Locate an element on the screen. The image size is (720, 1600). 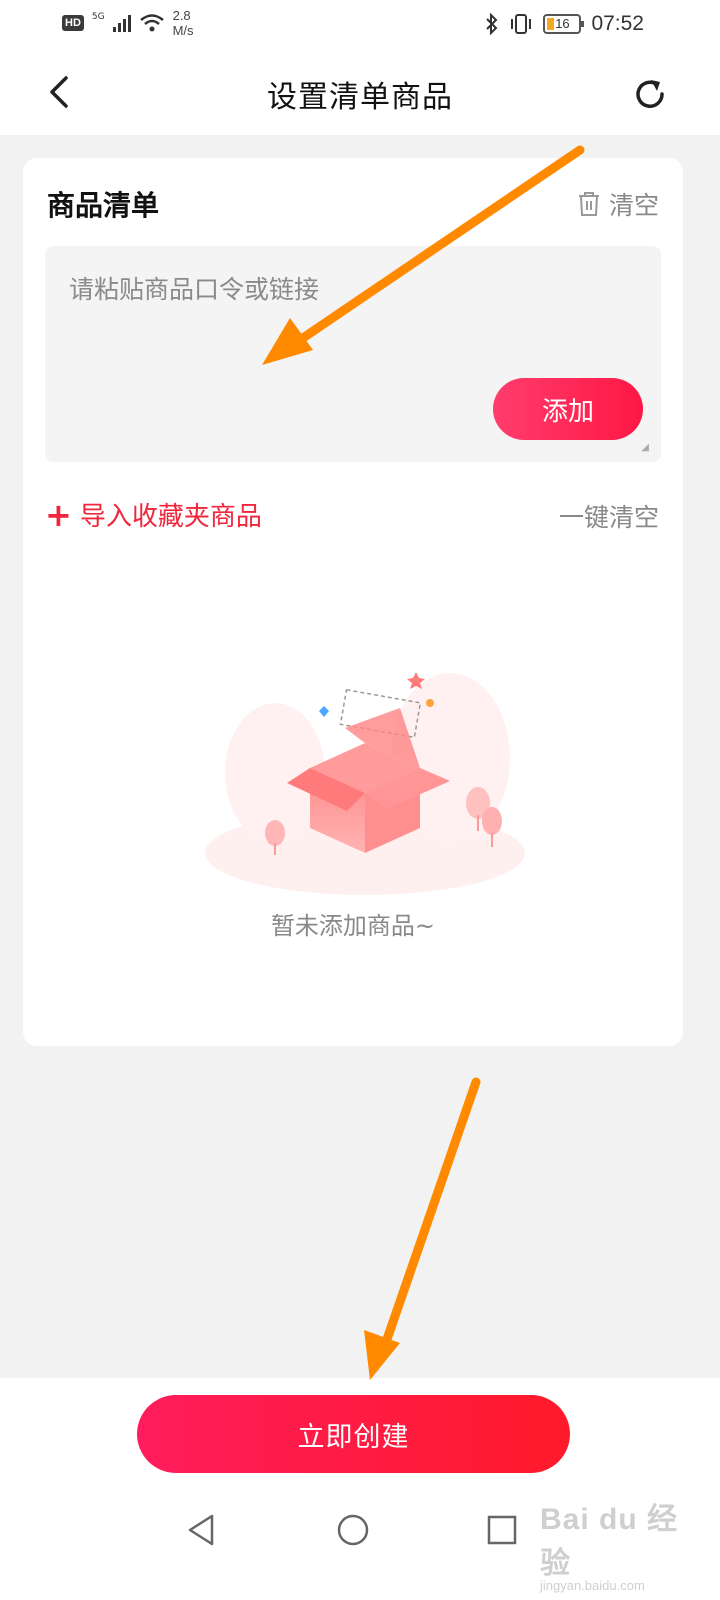
network-speed: 2.8 M/s is located at coordinates (183, 23).